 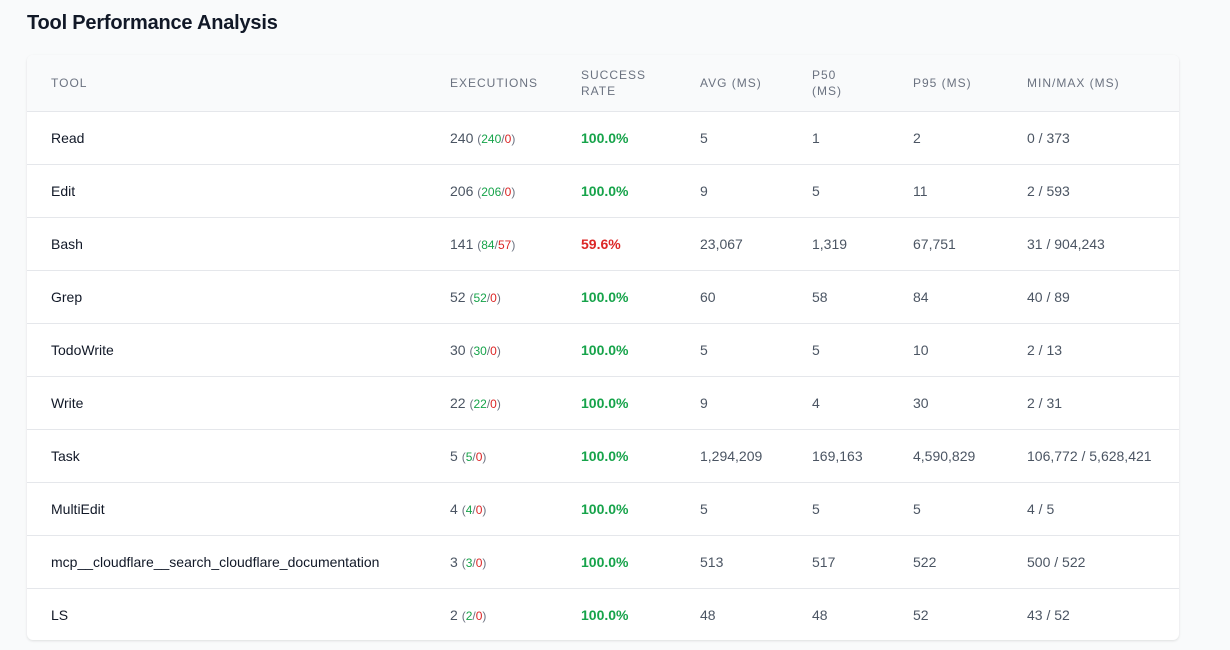 What do you see at coordinates (469, 615) in the screenshot?
I see `success-count: 2` at bounding box center [469, 615].